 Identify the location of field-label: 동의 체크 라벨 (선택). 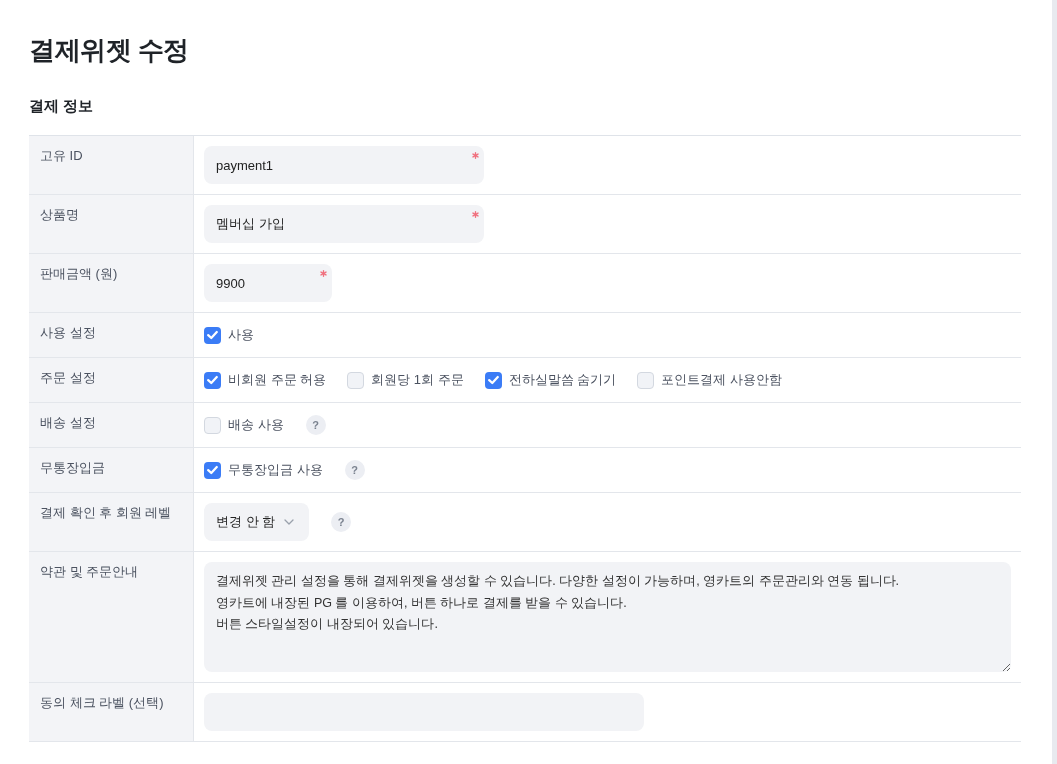
(102, 703).